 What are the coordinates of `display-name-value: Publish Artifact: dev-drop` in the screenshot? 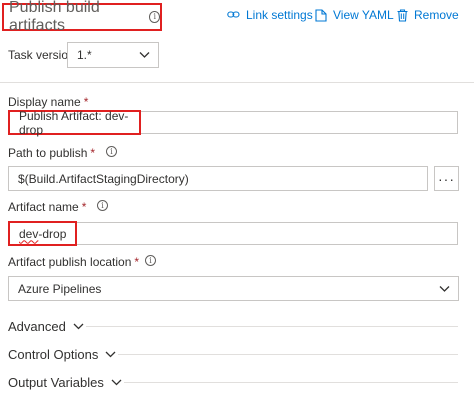 It's located at (74, 122).